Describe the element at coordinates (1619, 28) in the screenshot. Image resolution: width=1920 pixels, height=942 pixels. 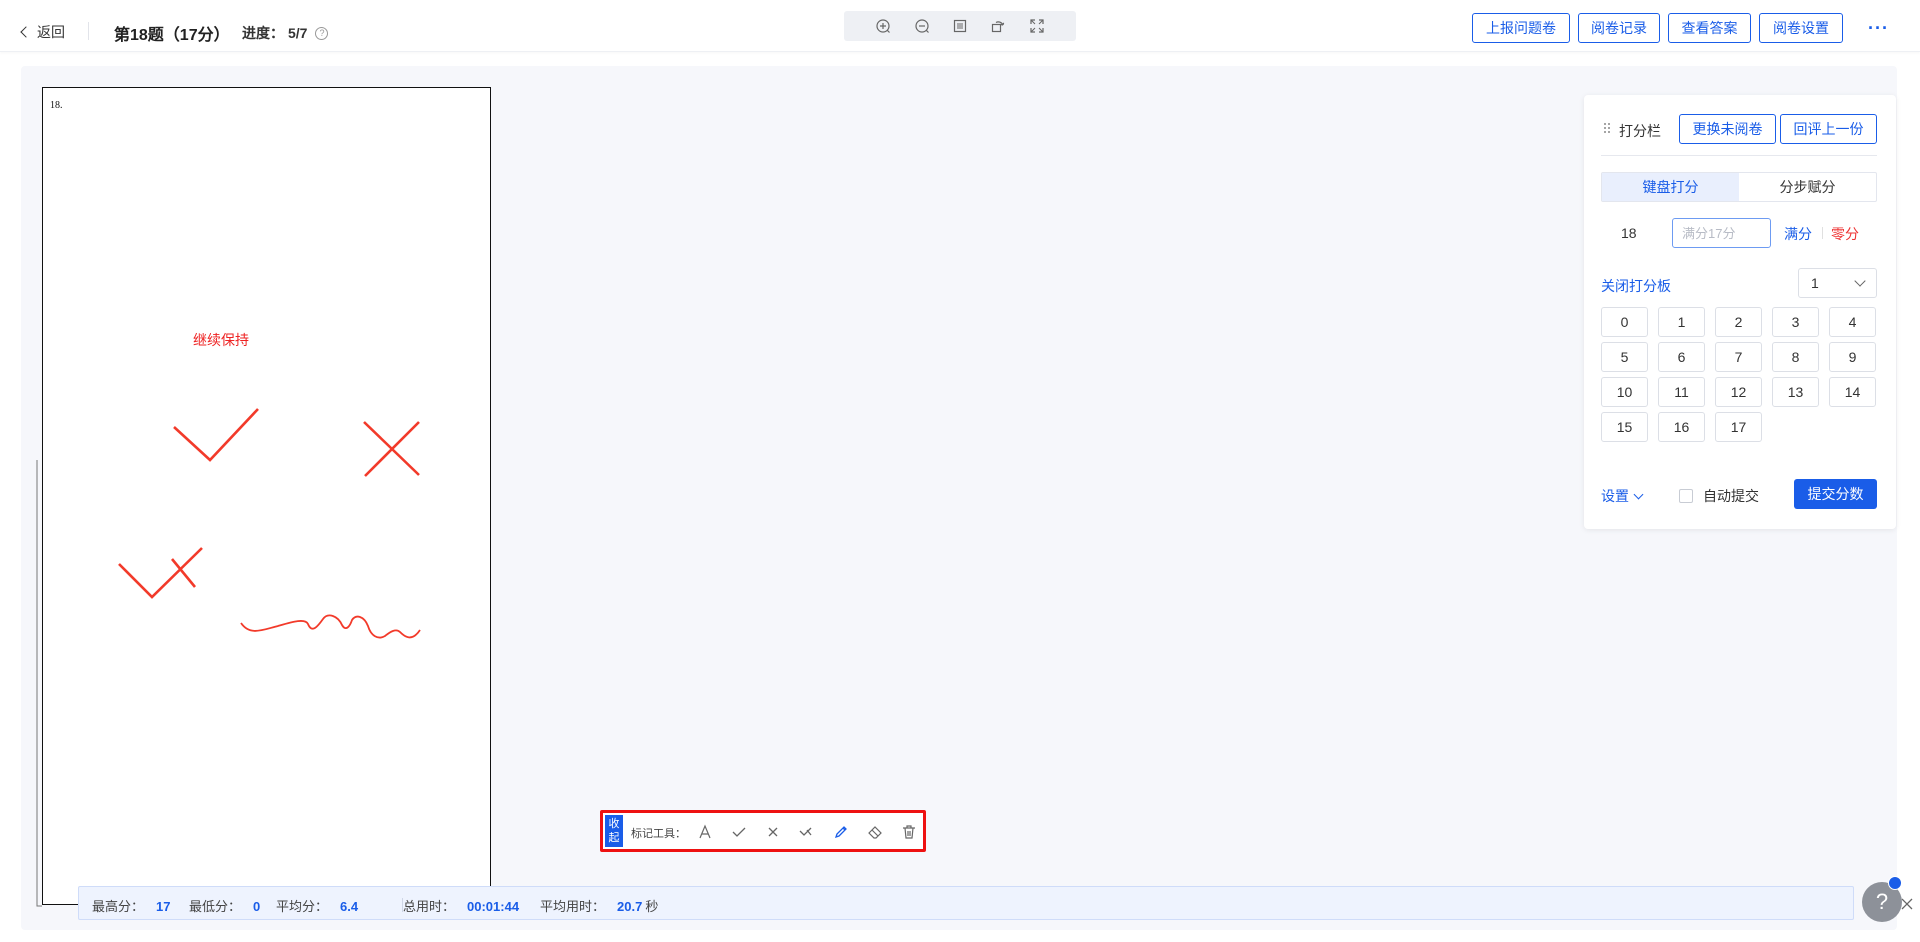
I see `marking-records-button: 阅卷记录` at that location.